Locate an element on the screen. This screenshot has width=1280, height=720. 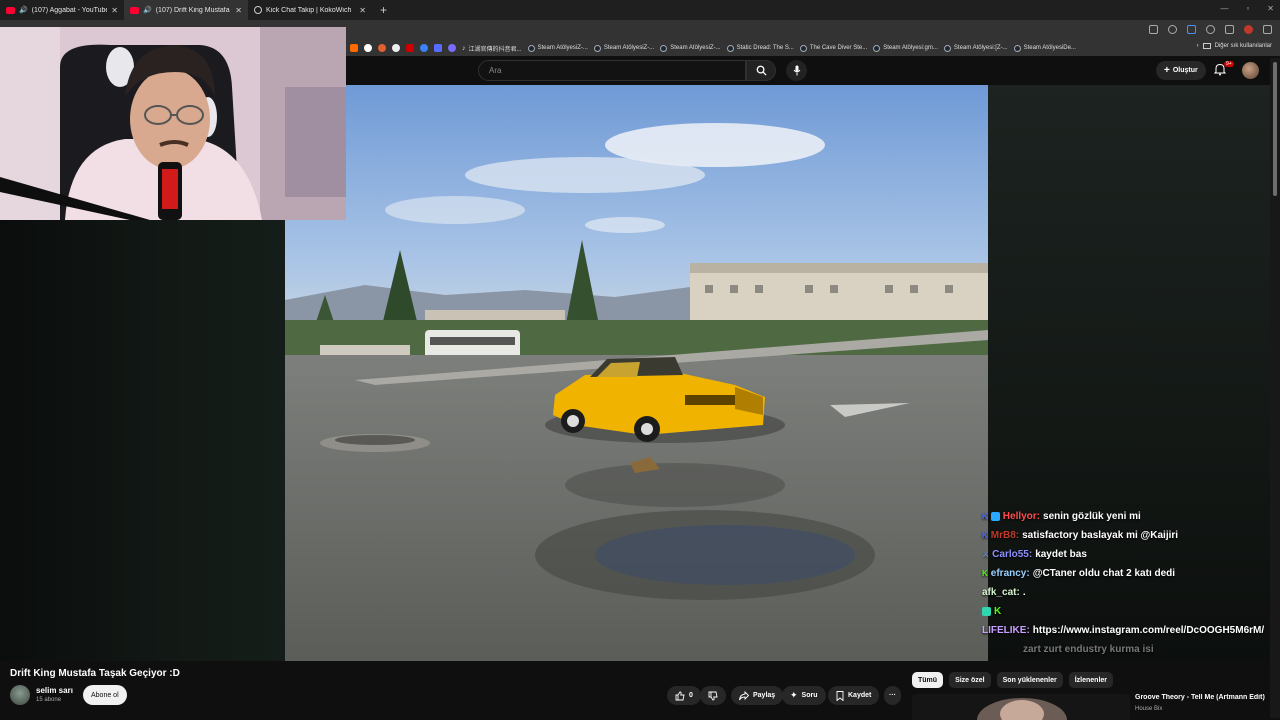
scrollbar-thumb is located at coordinates (1275, 129).